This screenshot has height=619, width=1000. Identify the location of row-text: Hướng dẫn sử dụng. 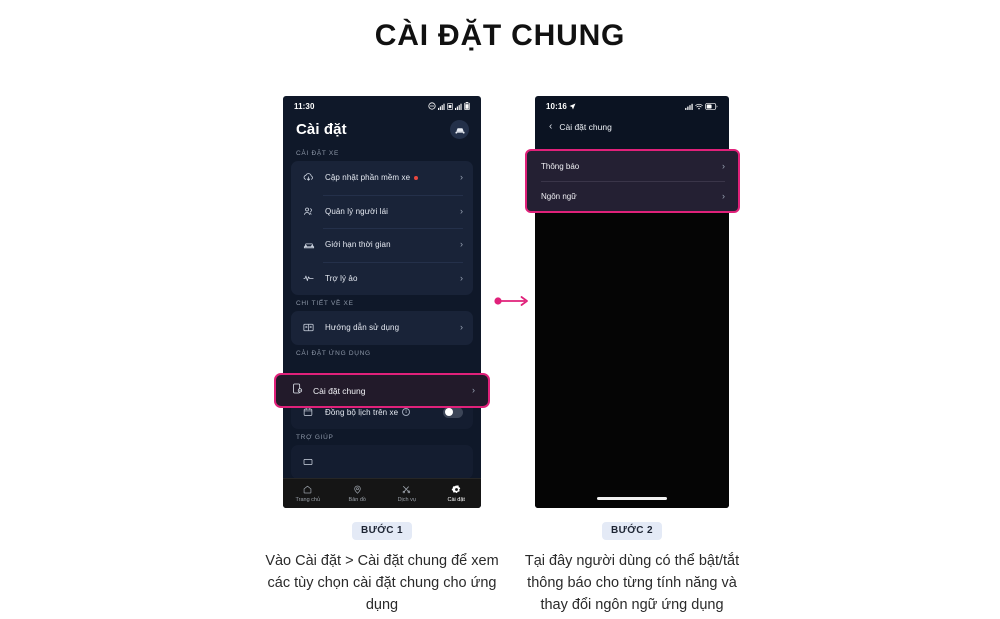
(362, 328).